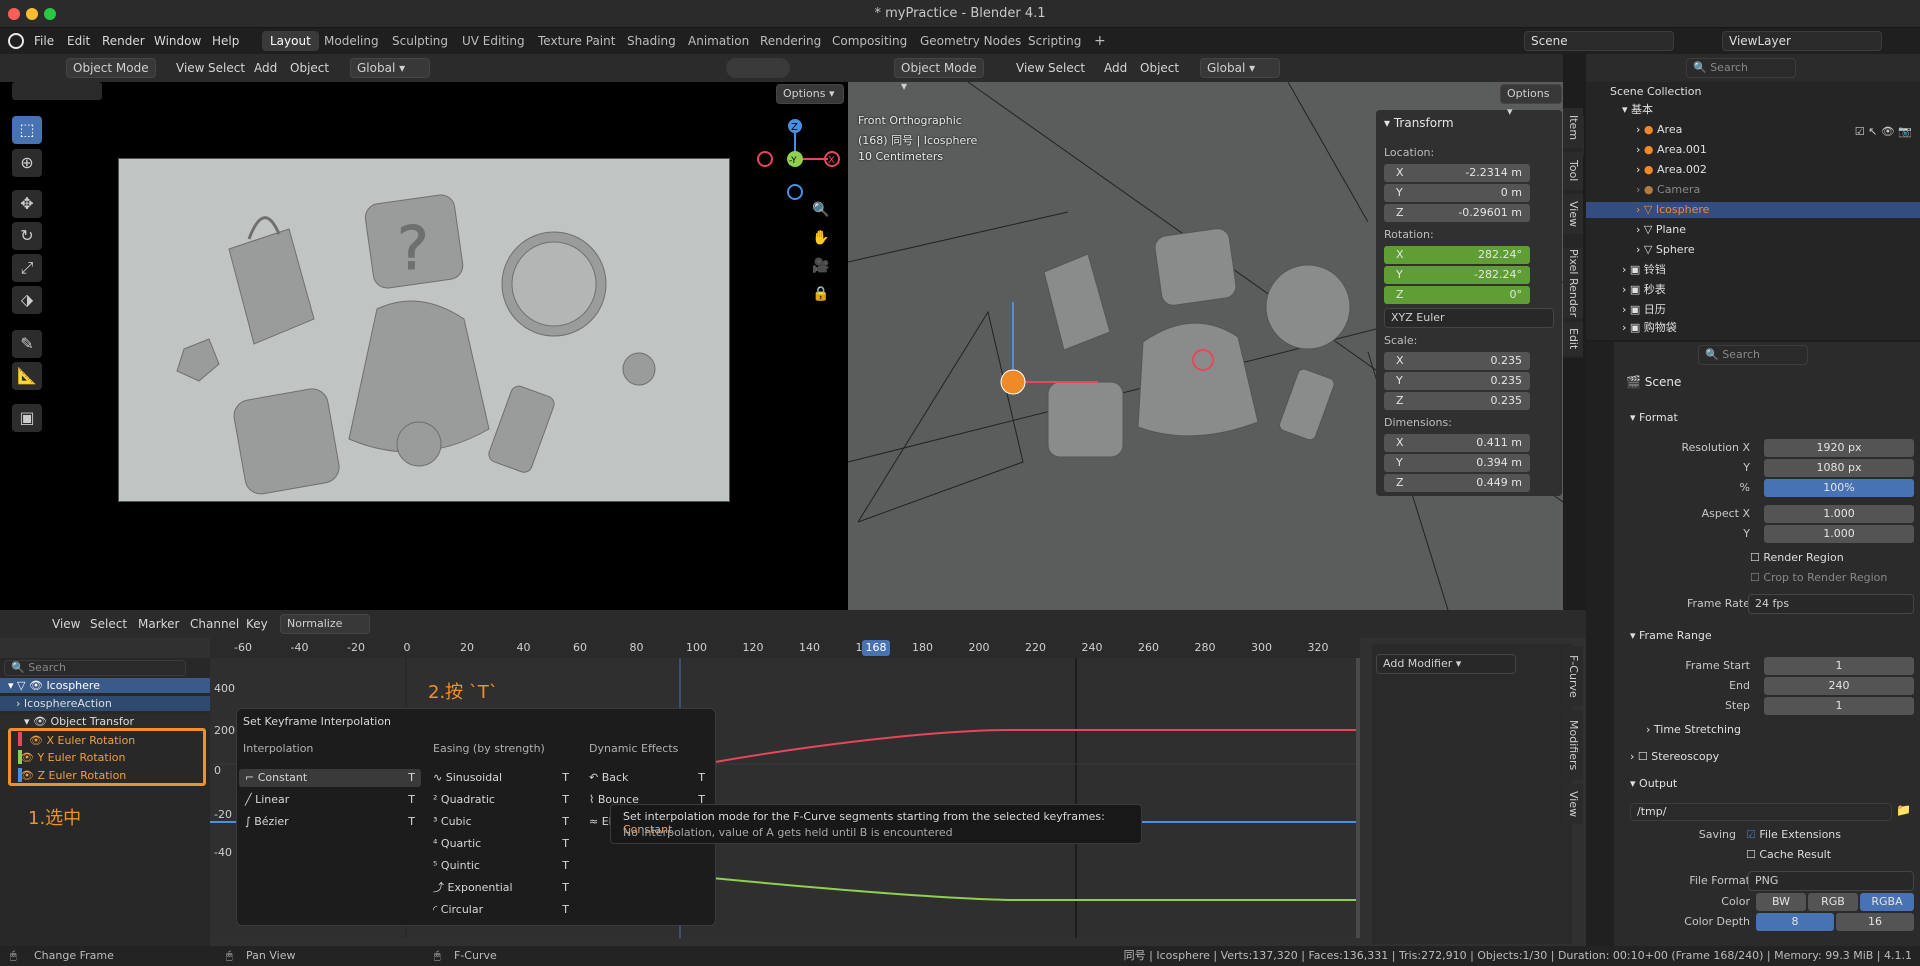 This screenshot has width=1920, height=966. Describe the element at coordinates (1872, 229) in the screenshot. I see `visibility-toggles: ☑ ↖ 👁 📷` at that location.